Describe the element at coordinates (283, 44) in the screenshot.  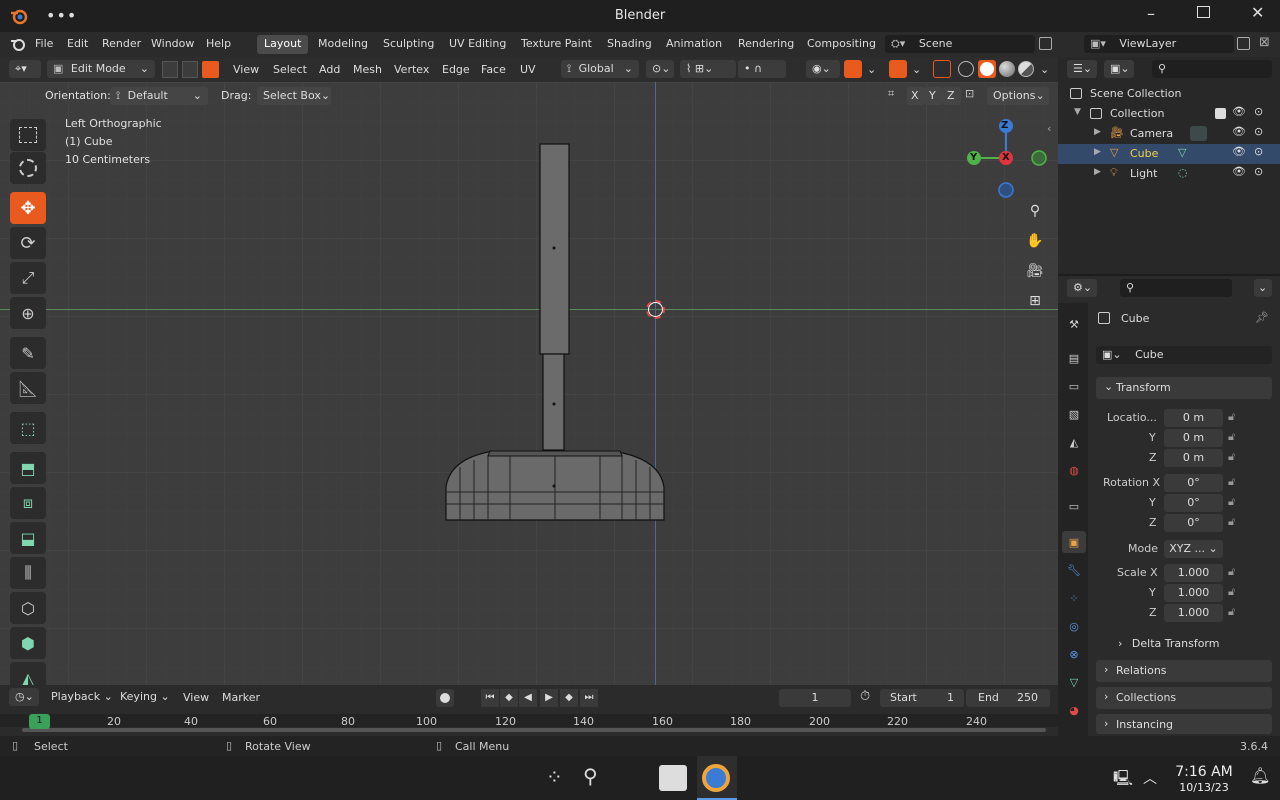
I see `tab-layout: Layout` at that location.